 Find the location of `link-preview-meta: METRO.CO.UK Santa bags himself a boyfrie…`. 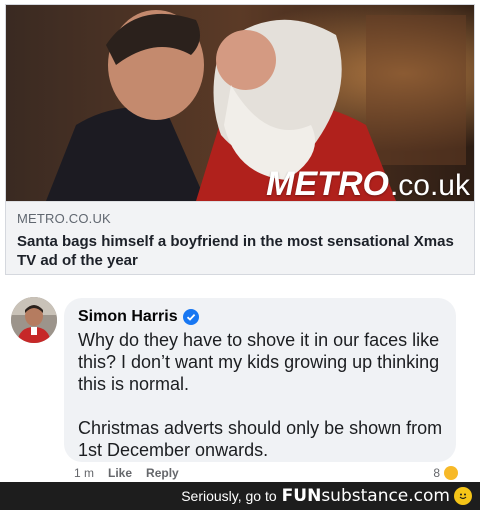

link-preview-meta: METRO.CO.UK Santa bags himself a boyfrie… is located at coordinates (240, 237).